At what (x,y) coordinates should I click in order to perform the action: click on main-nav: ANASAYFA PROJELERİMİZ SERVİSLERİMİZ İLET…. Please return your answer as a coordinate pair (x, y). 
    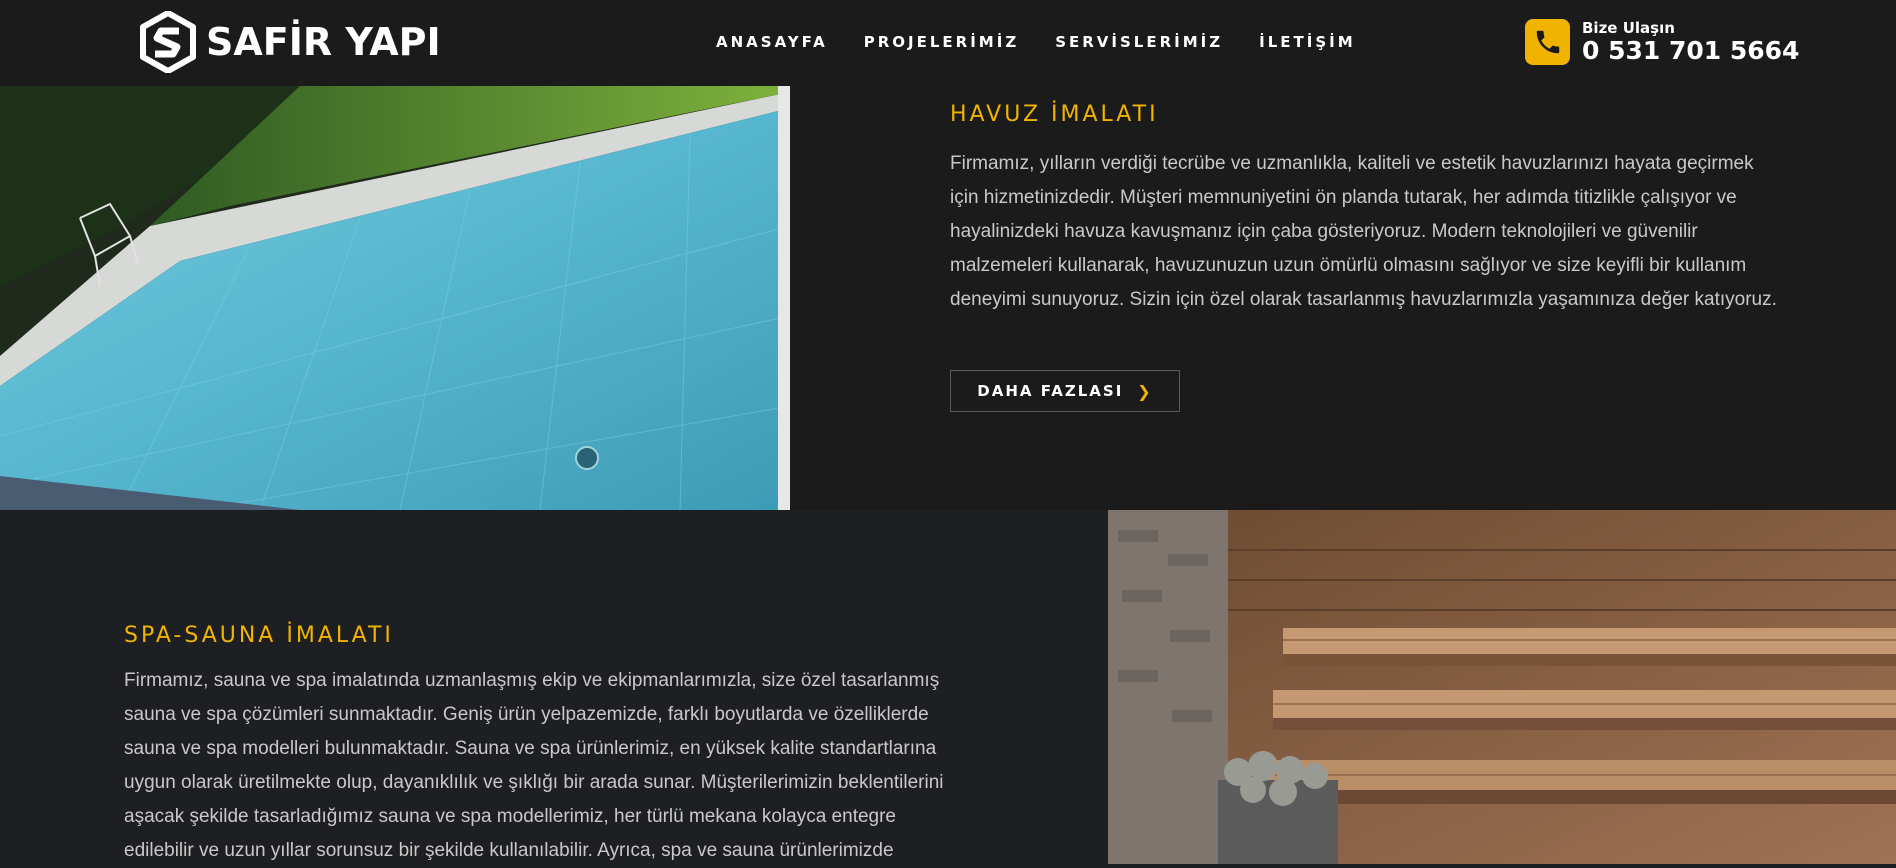
    Looking at the image, I should click on (1054, 42).